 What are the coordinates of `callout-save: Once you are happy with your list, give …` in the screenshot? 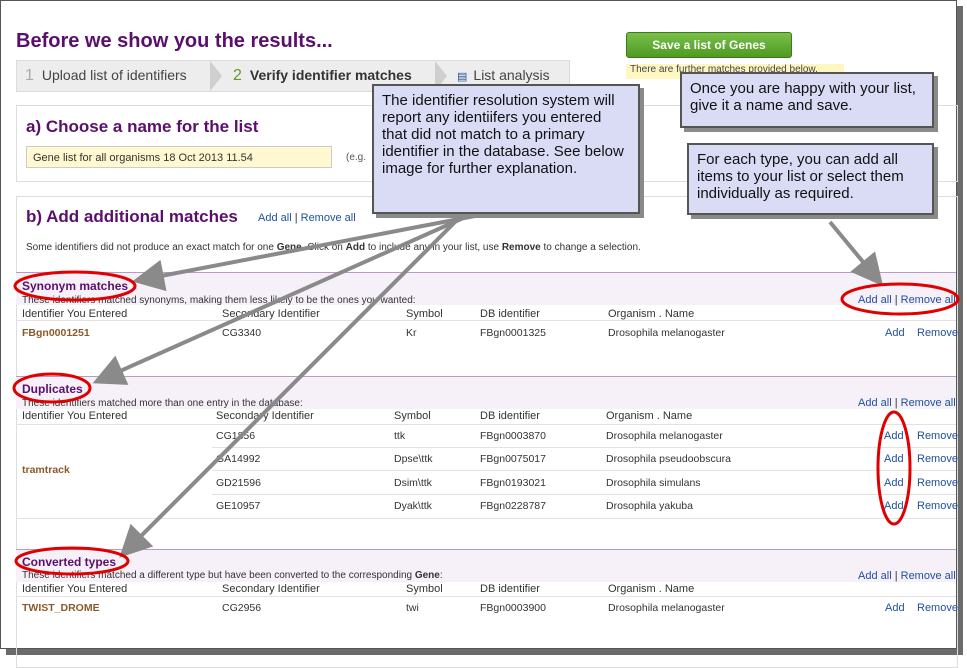 It's located at (807, 100).